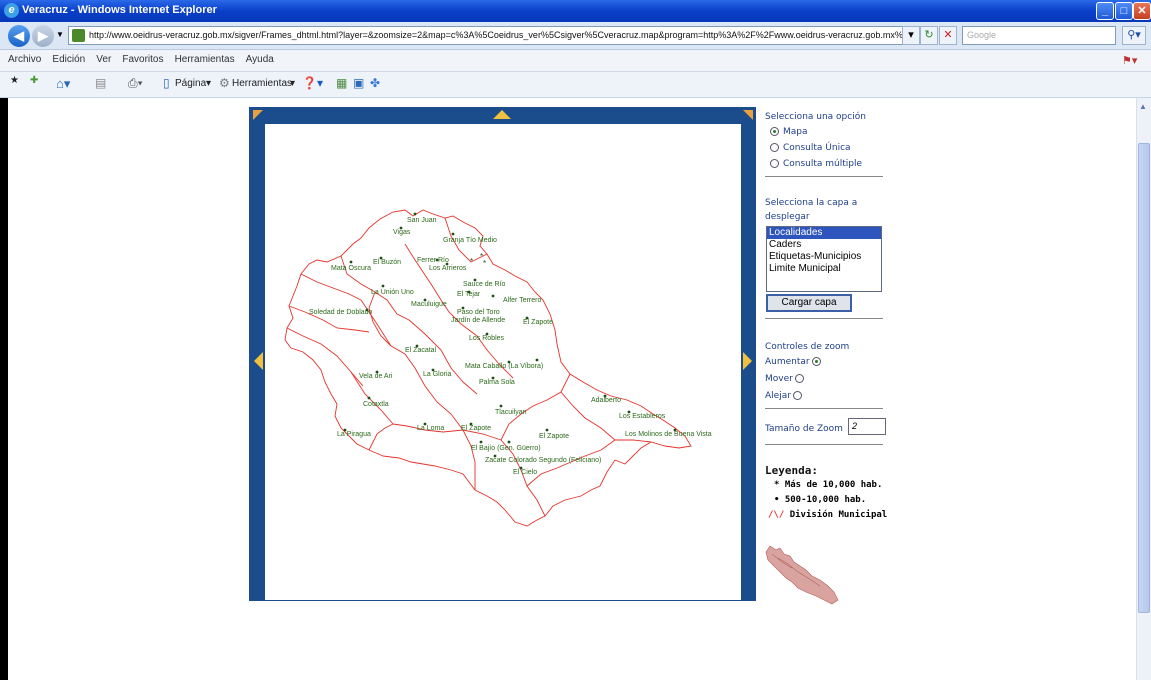  Describe the element at coordinates (811, 210) in the screenshot. I see `layer-section-title: Selecciona la capa a desplegar` at that location.